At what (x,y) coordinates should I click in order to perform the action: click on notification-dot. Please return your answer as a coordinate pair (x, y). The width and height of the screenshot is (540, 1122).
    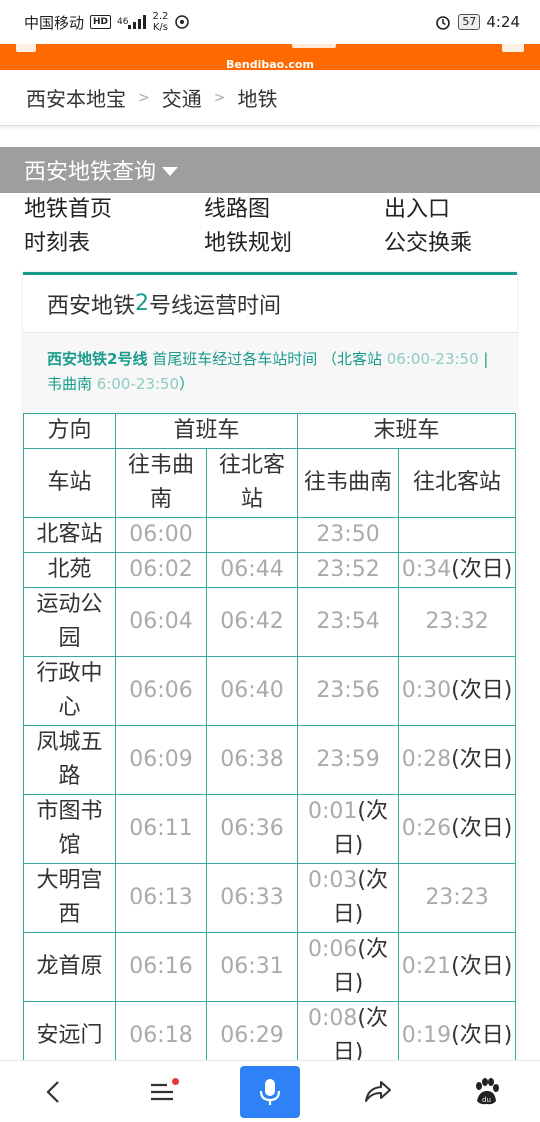
    Looking at the image, I should click on (175, 1081).